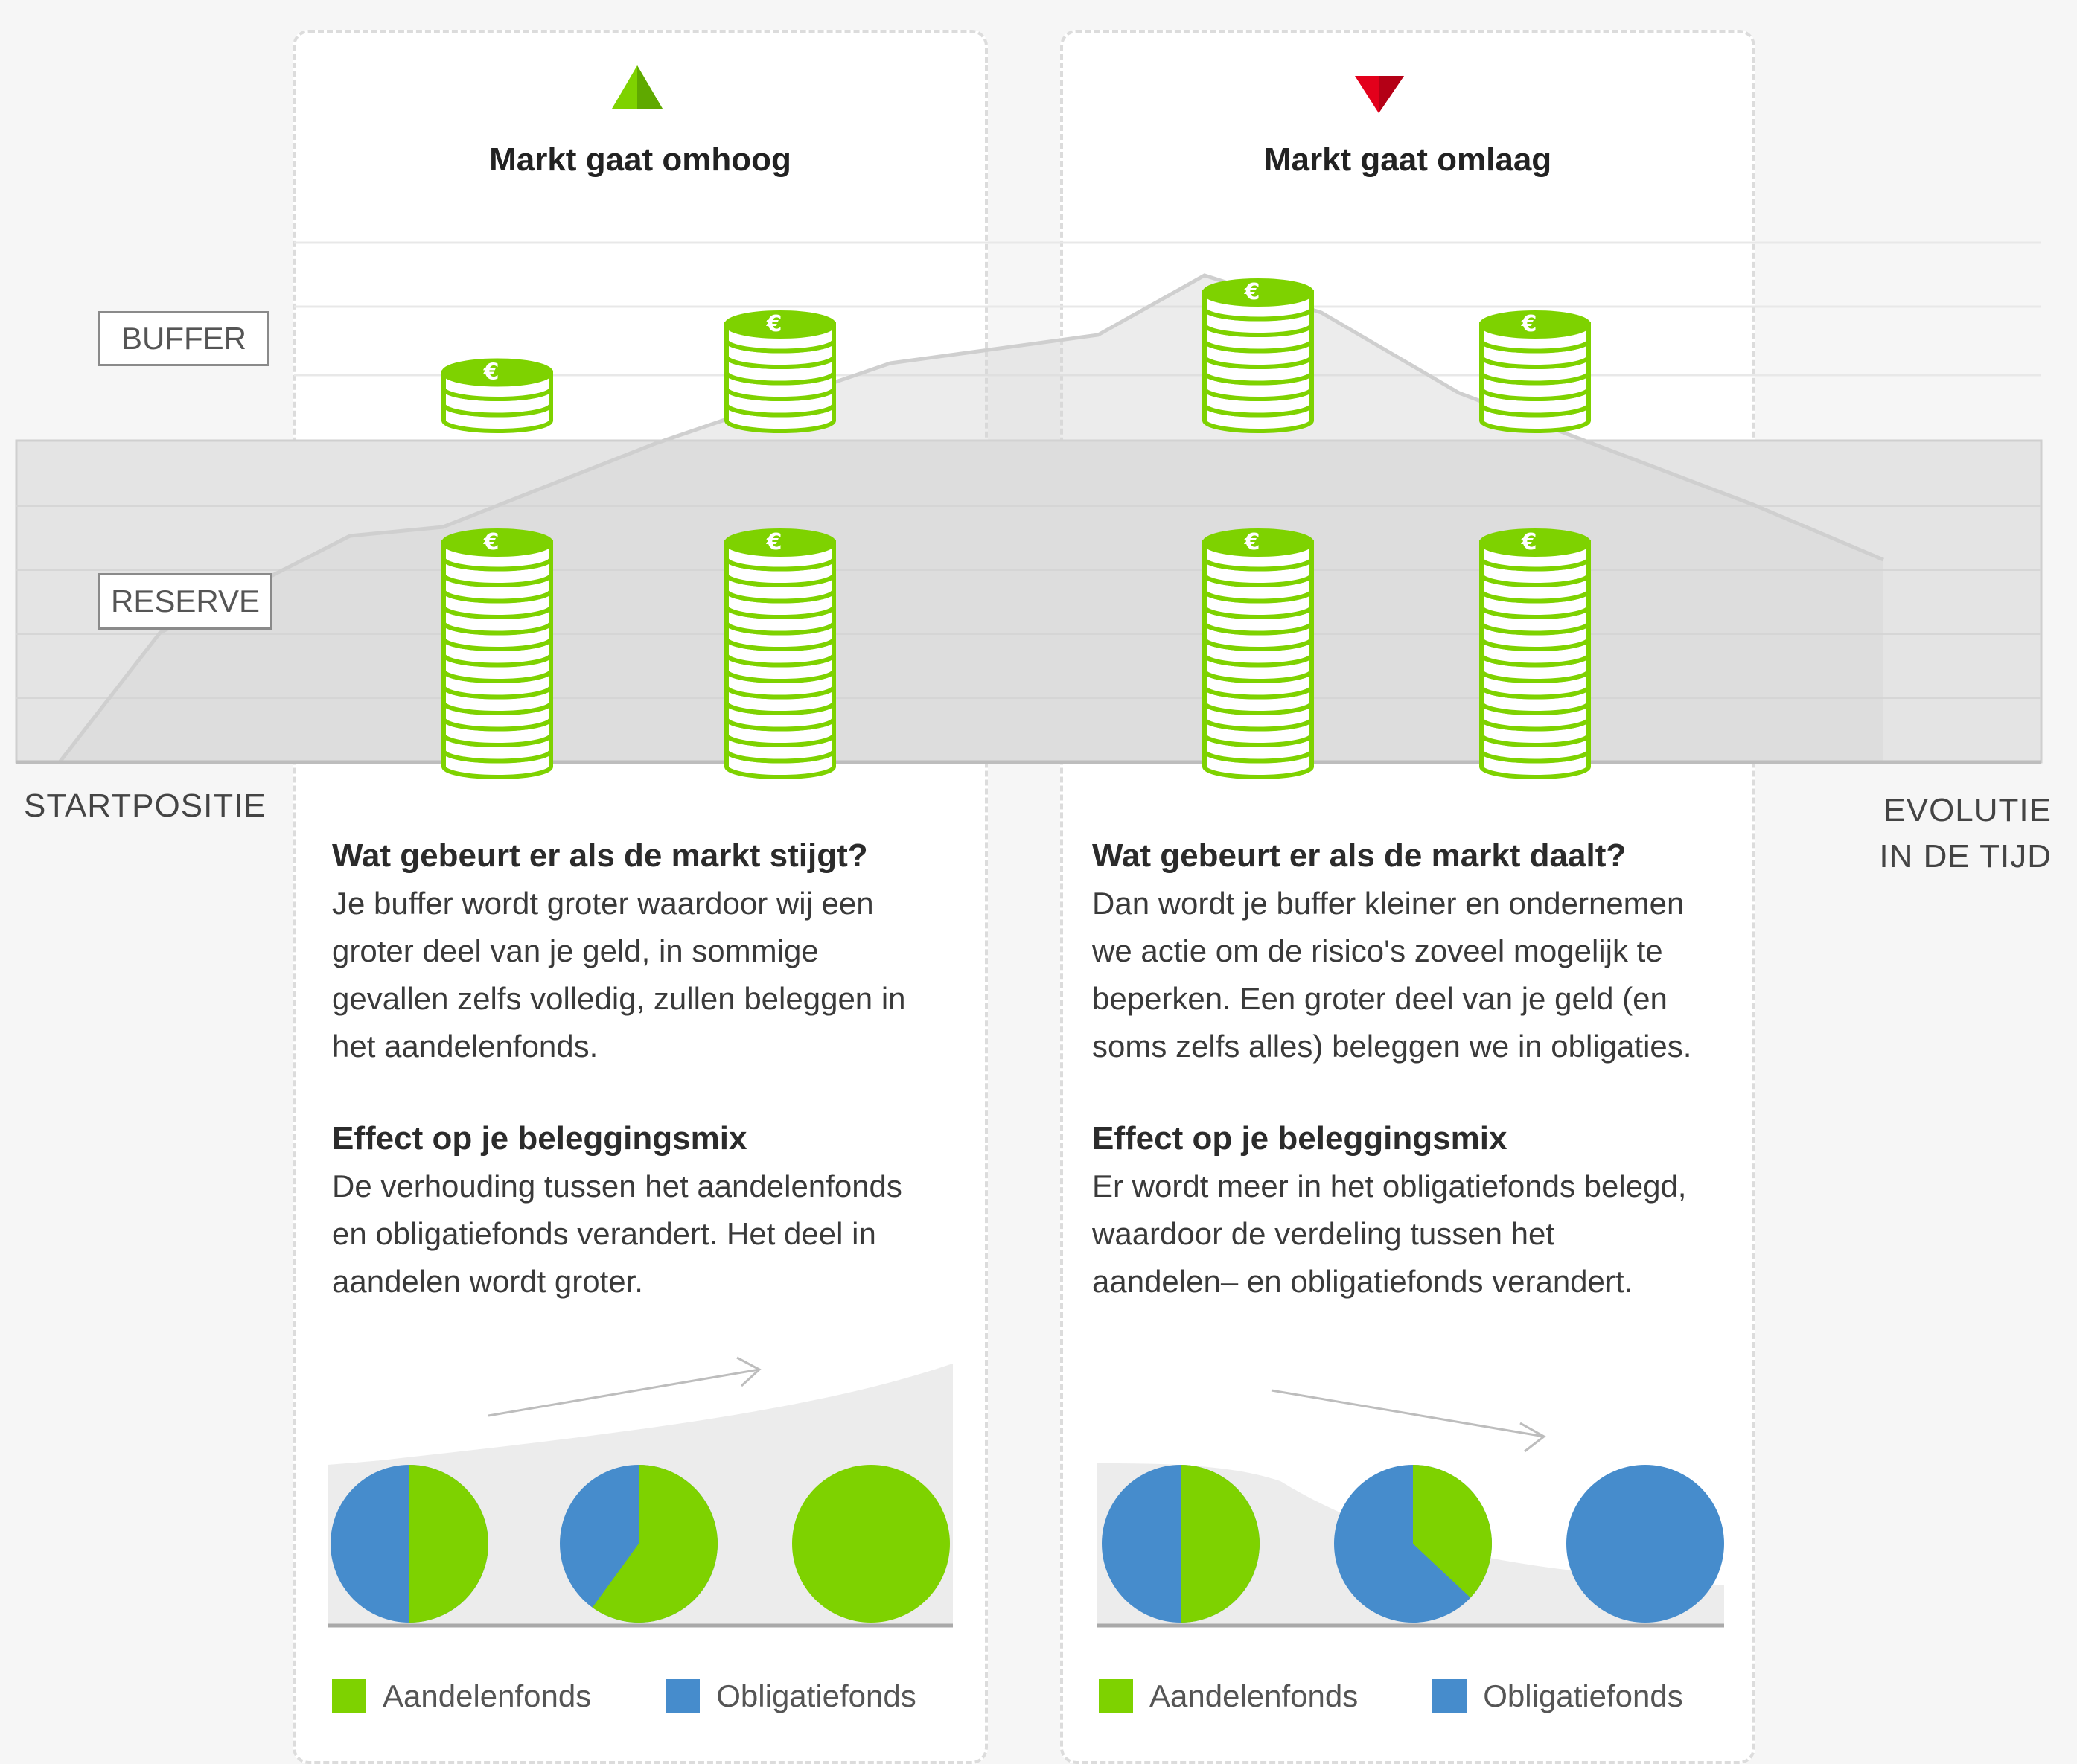 Image resolution: width=2077 pixels, height=1764 pixels. Describe the element at coordinates (1966, 856) in the screenshot. I see `evolution-label-line2: IN DE TIJD` at that location.